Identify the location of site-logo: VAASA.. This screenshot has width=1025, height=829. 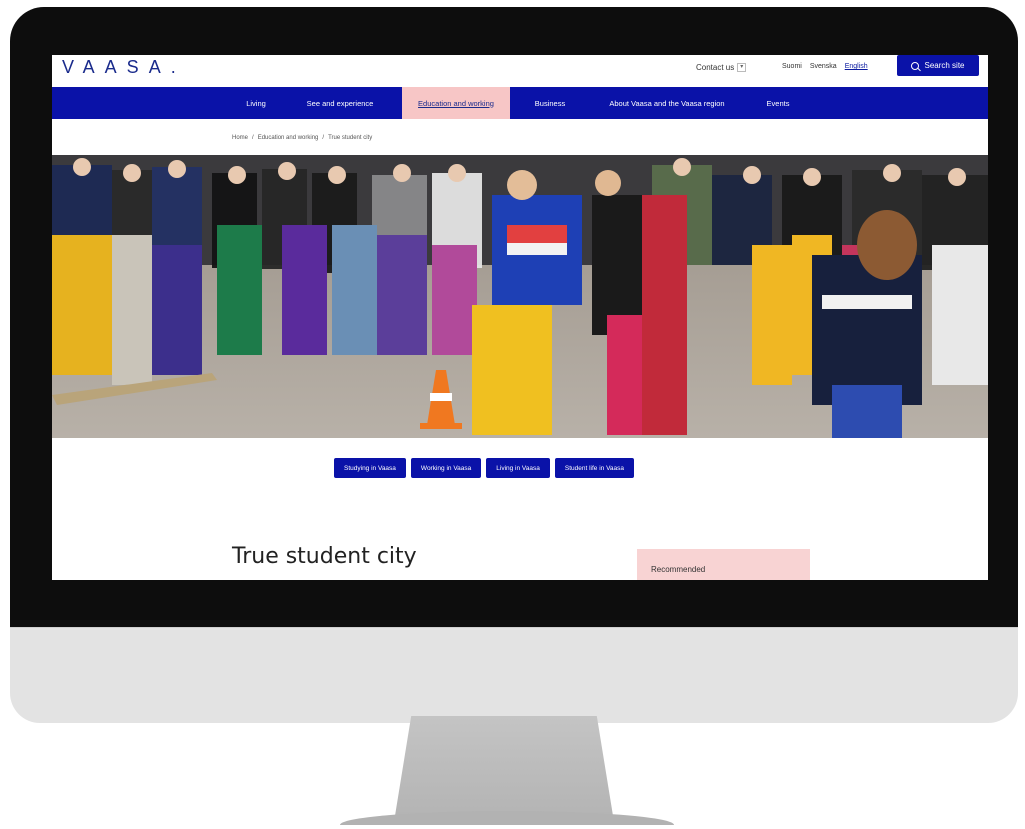
(124, 67).